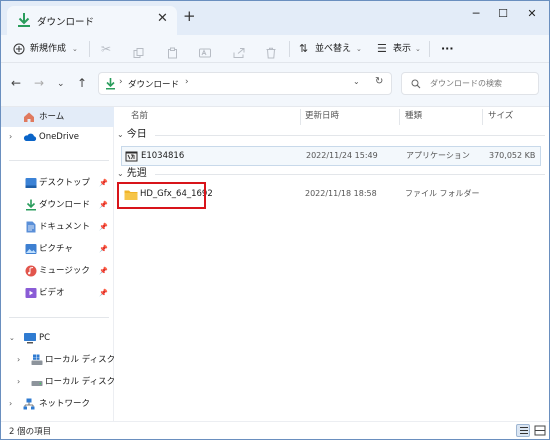 The image size is (550, 440). I want to click on refresh-icon: ↻, so click(379, 81).